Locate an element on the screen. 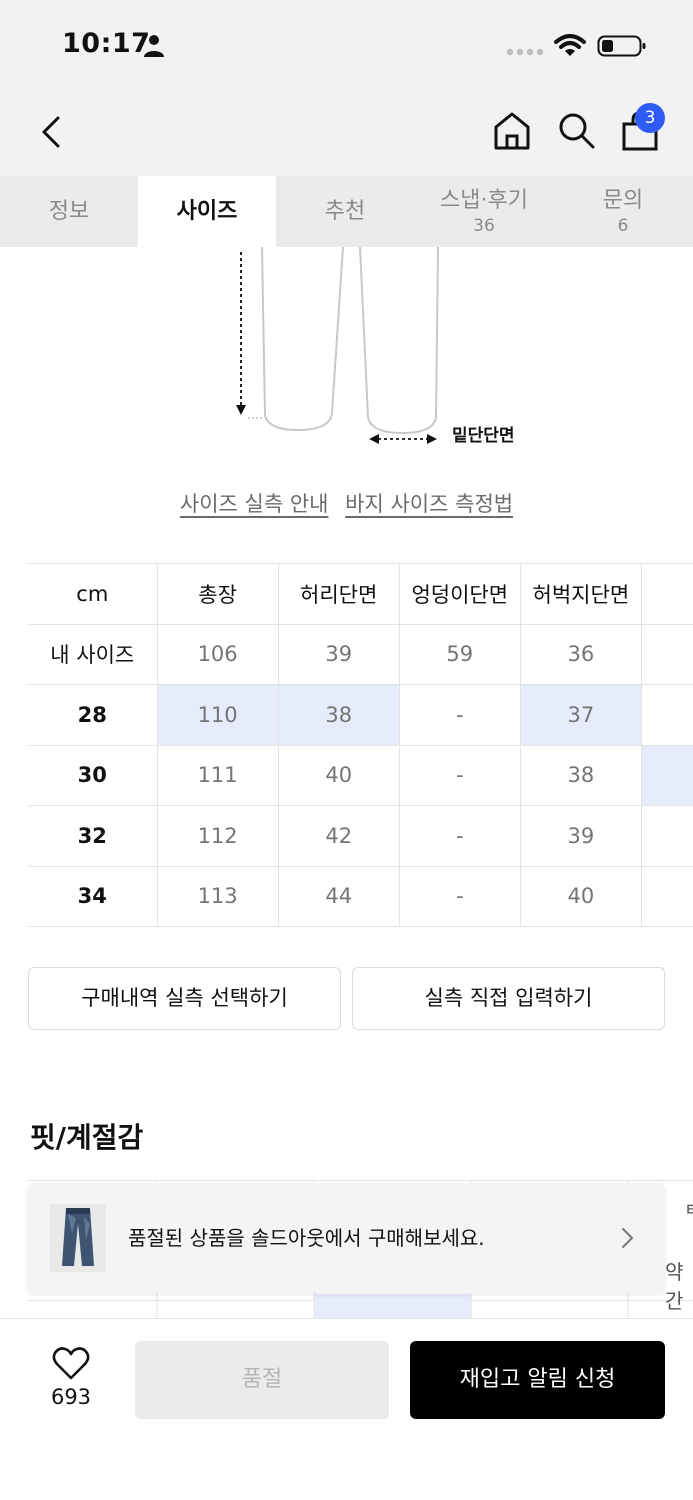 This screenshot has height=1500, width=693. tab-label: 정보 is located at coordinates (69, 211).